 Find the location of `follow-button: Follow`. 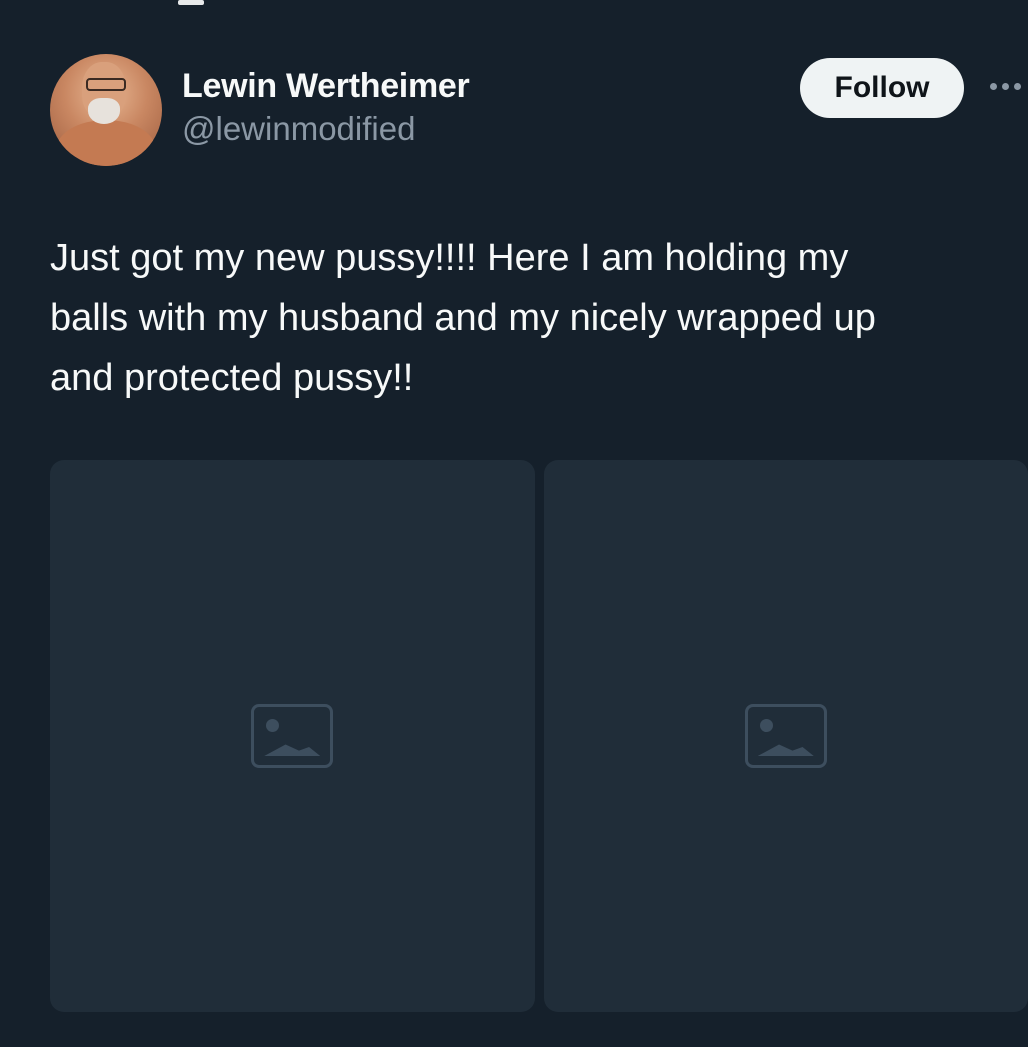

follow-button: Follow is located at coordinates (882, 88).